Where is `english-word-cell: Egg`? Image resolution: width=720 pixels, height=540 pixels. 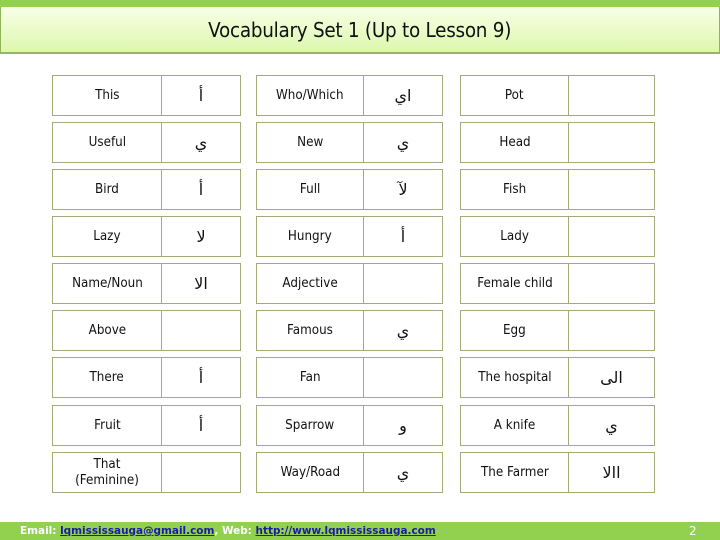
english-word-cell: Egg is located at coordinates (514, 330).